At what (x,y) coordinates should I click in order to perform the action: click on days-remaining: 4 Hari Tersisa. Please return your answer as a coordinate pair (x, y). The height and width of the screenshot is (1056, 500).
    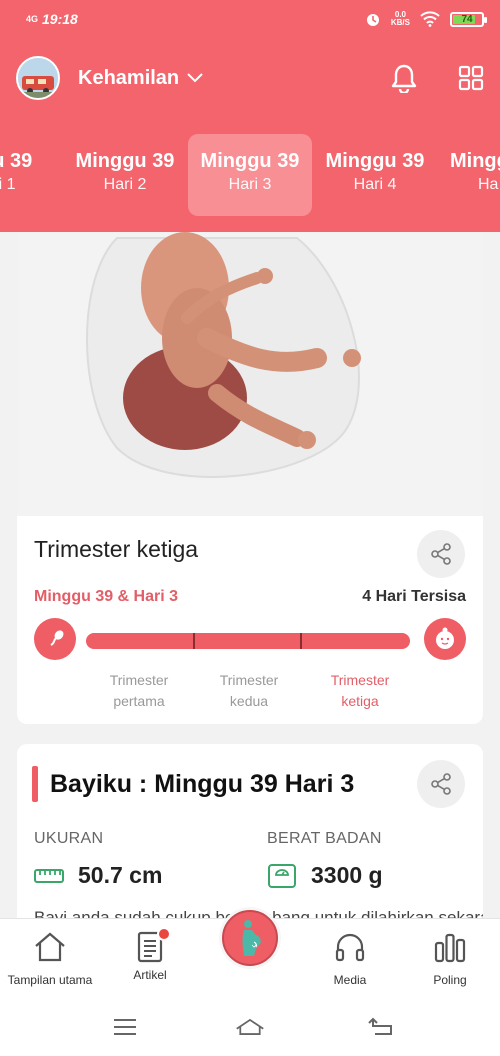
    Looking at the image, I should click on (414, 596).